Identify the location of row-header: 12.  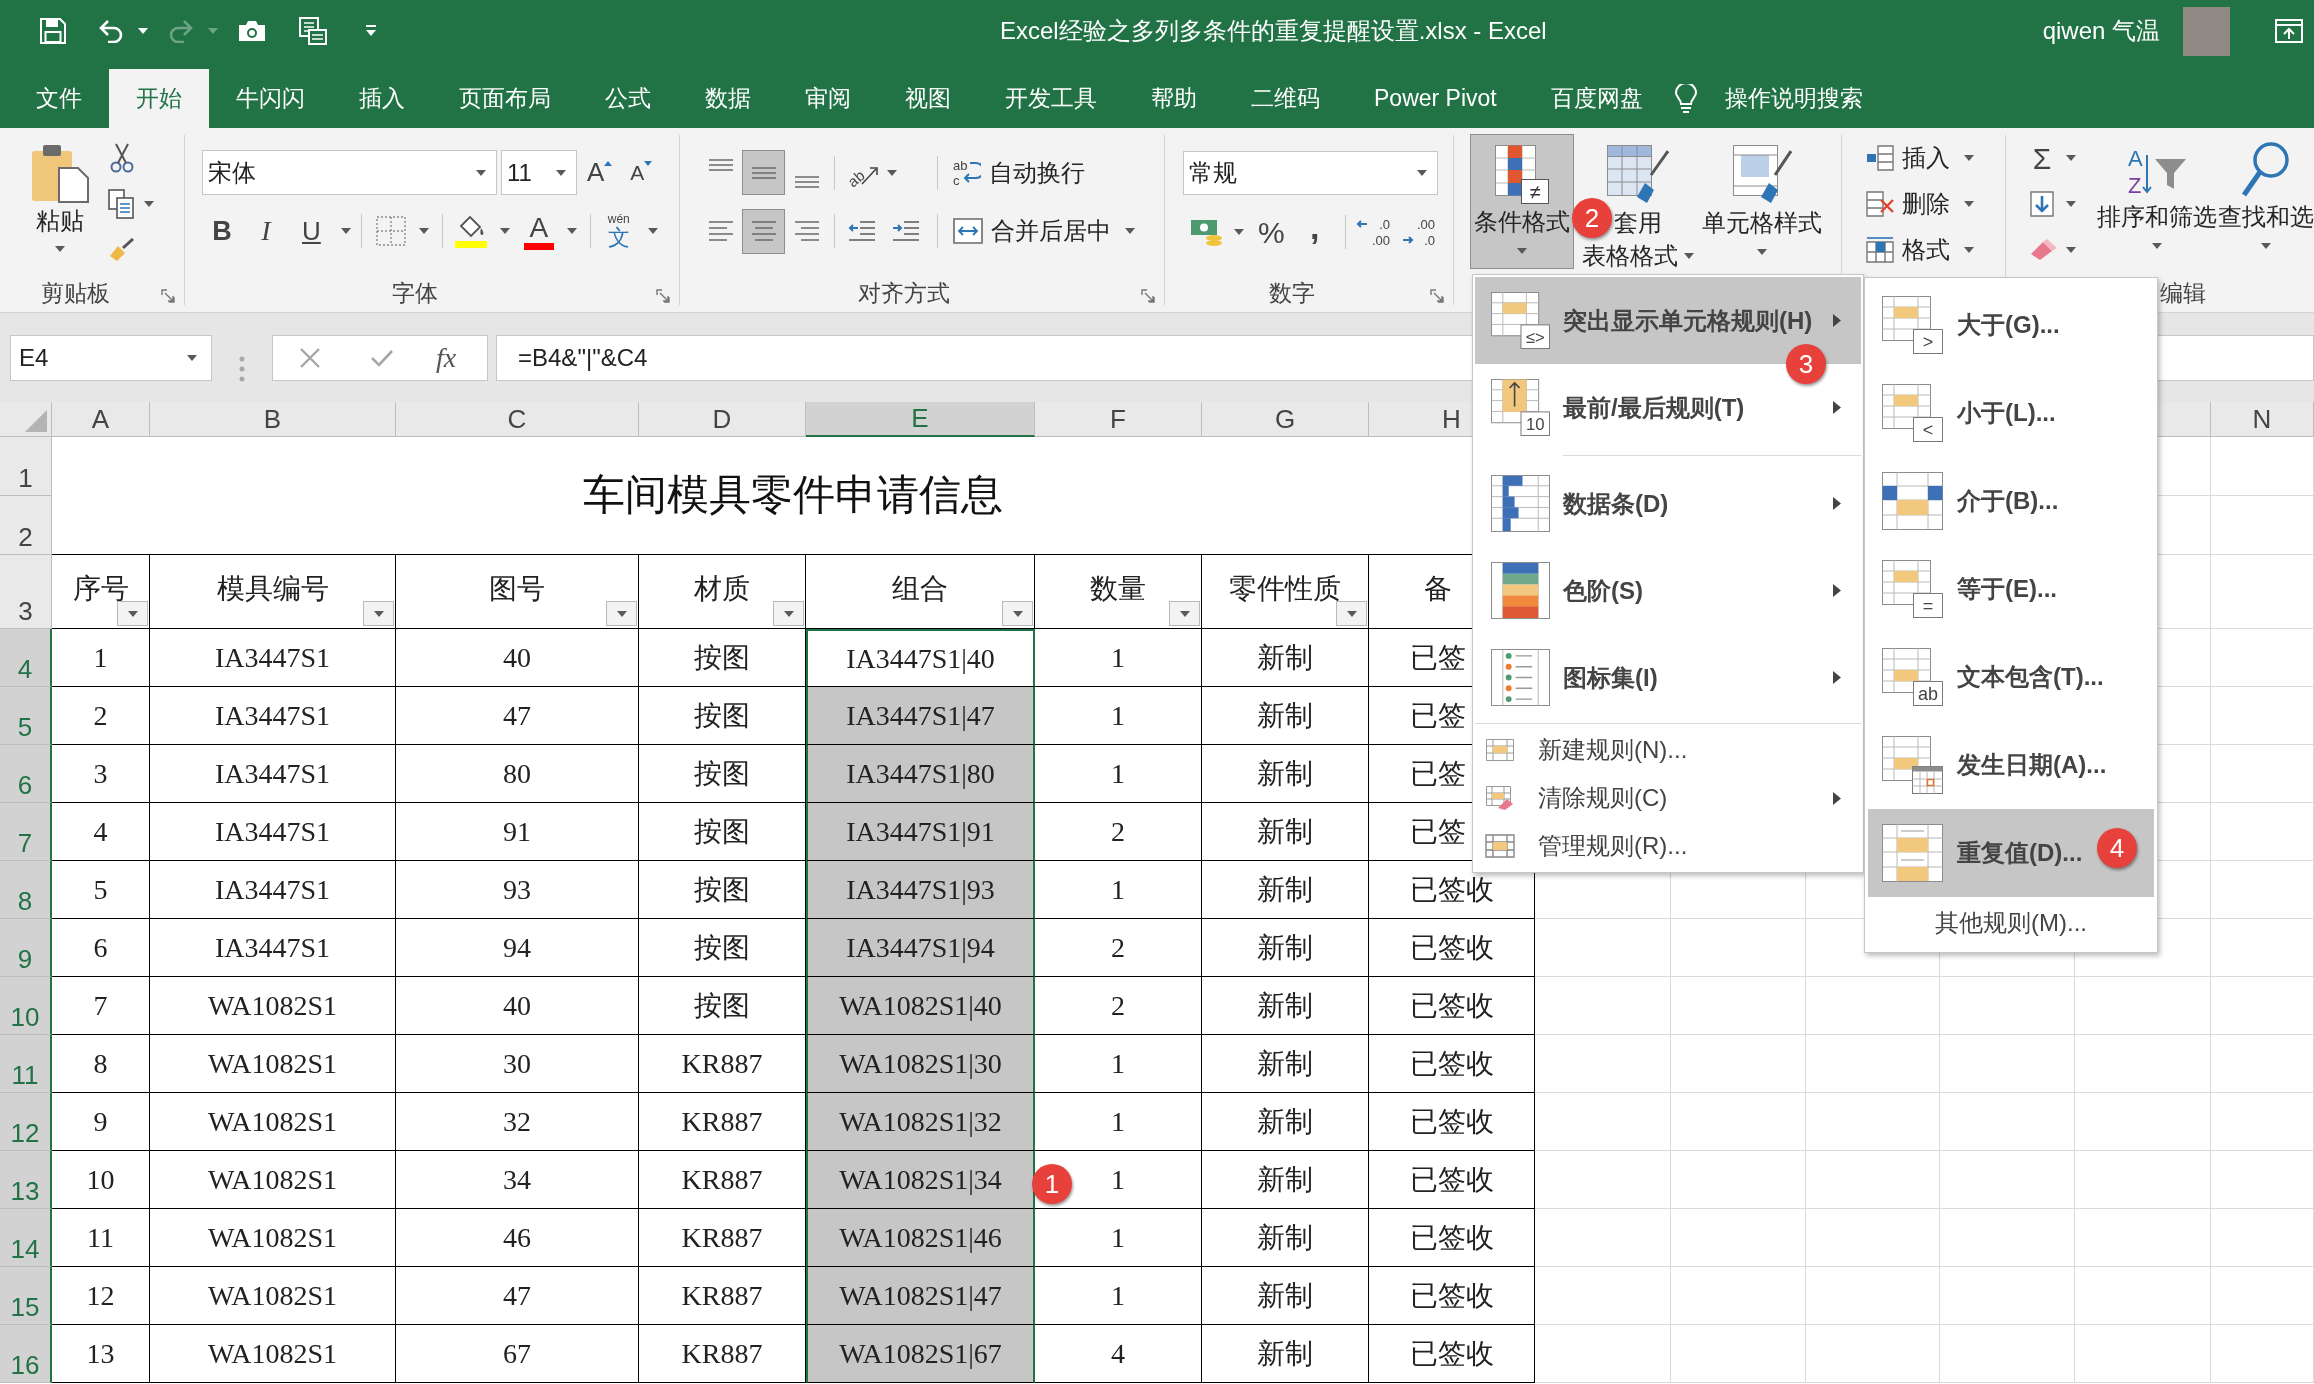
(26, 1122).